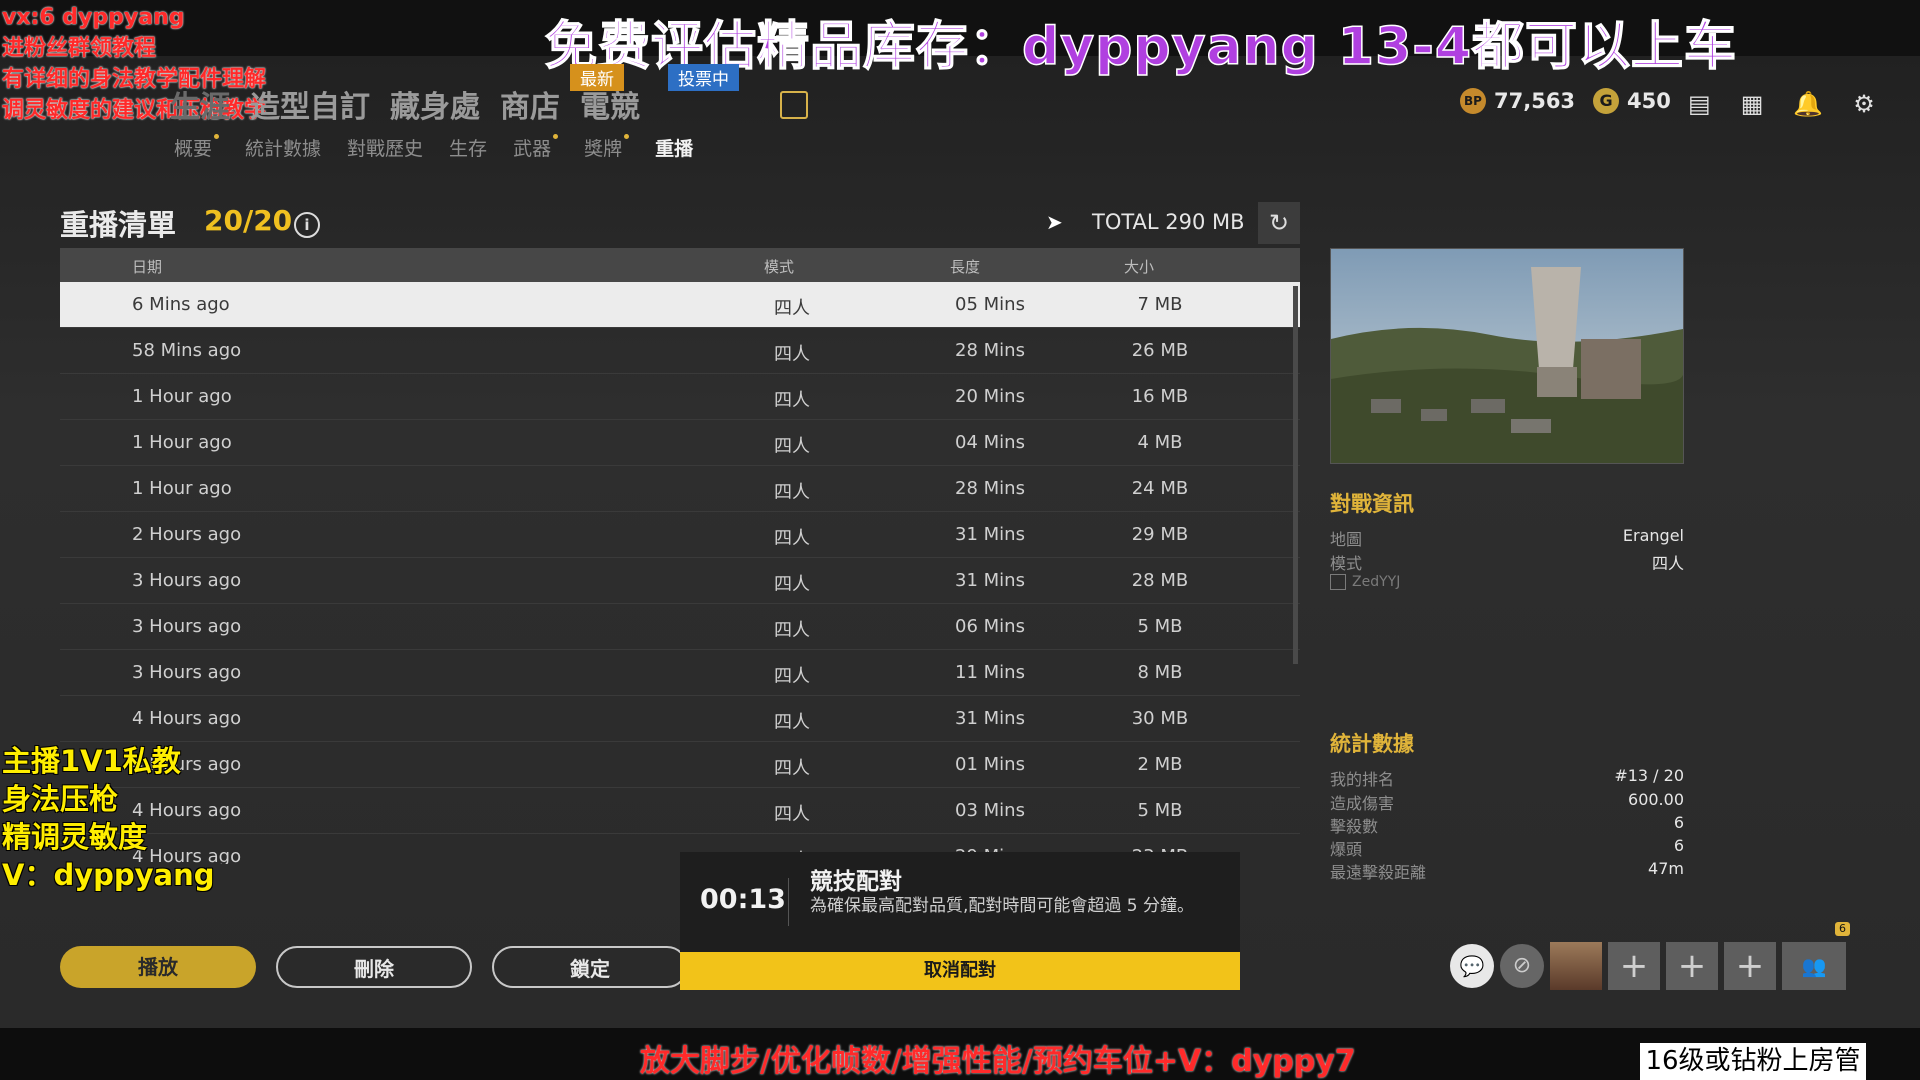 The image size is (1920, 1080). I want to click on cell-length: 01 Mins, so click(990, 764).